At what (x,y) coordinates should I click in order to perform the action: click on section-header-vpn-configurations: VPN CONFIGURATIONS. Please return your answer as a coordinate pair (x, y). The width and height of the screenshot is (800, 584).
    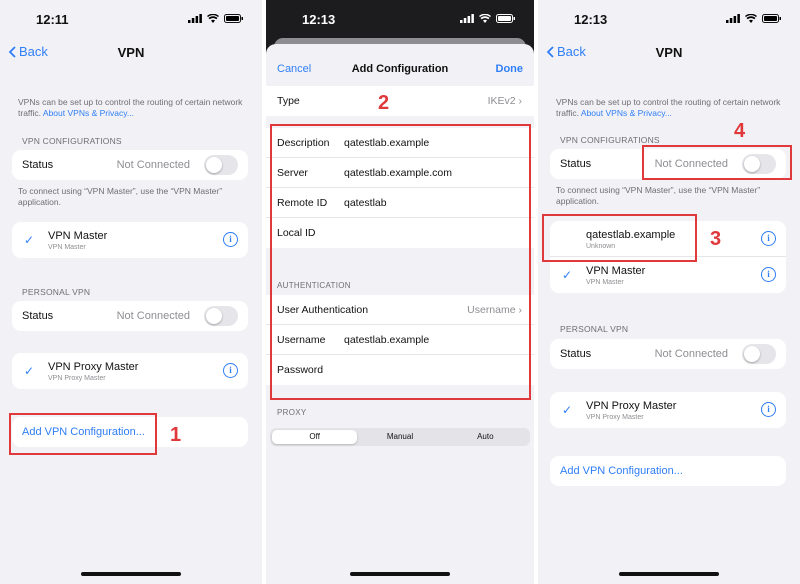
    Looking at the image, I should click on (610, 140).